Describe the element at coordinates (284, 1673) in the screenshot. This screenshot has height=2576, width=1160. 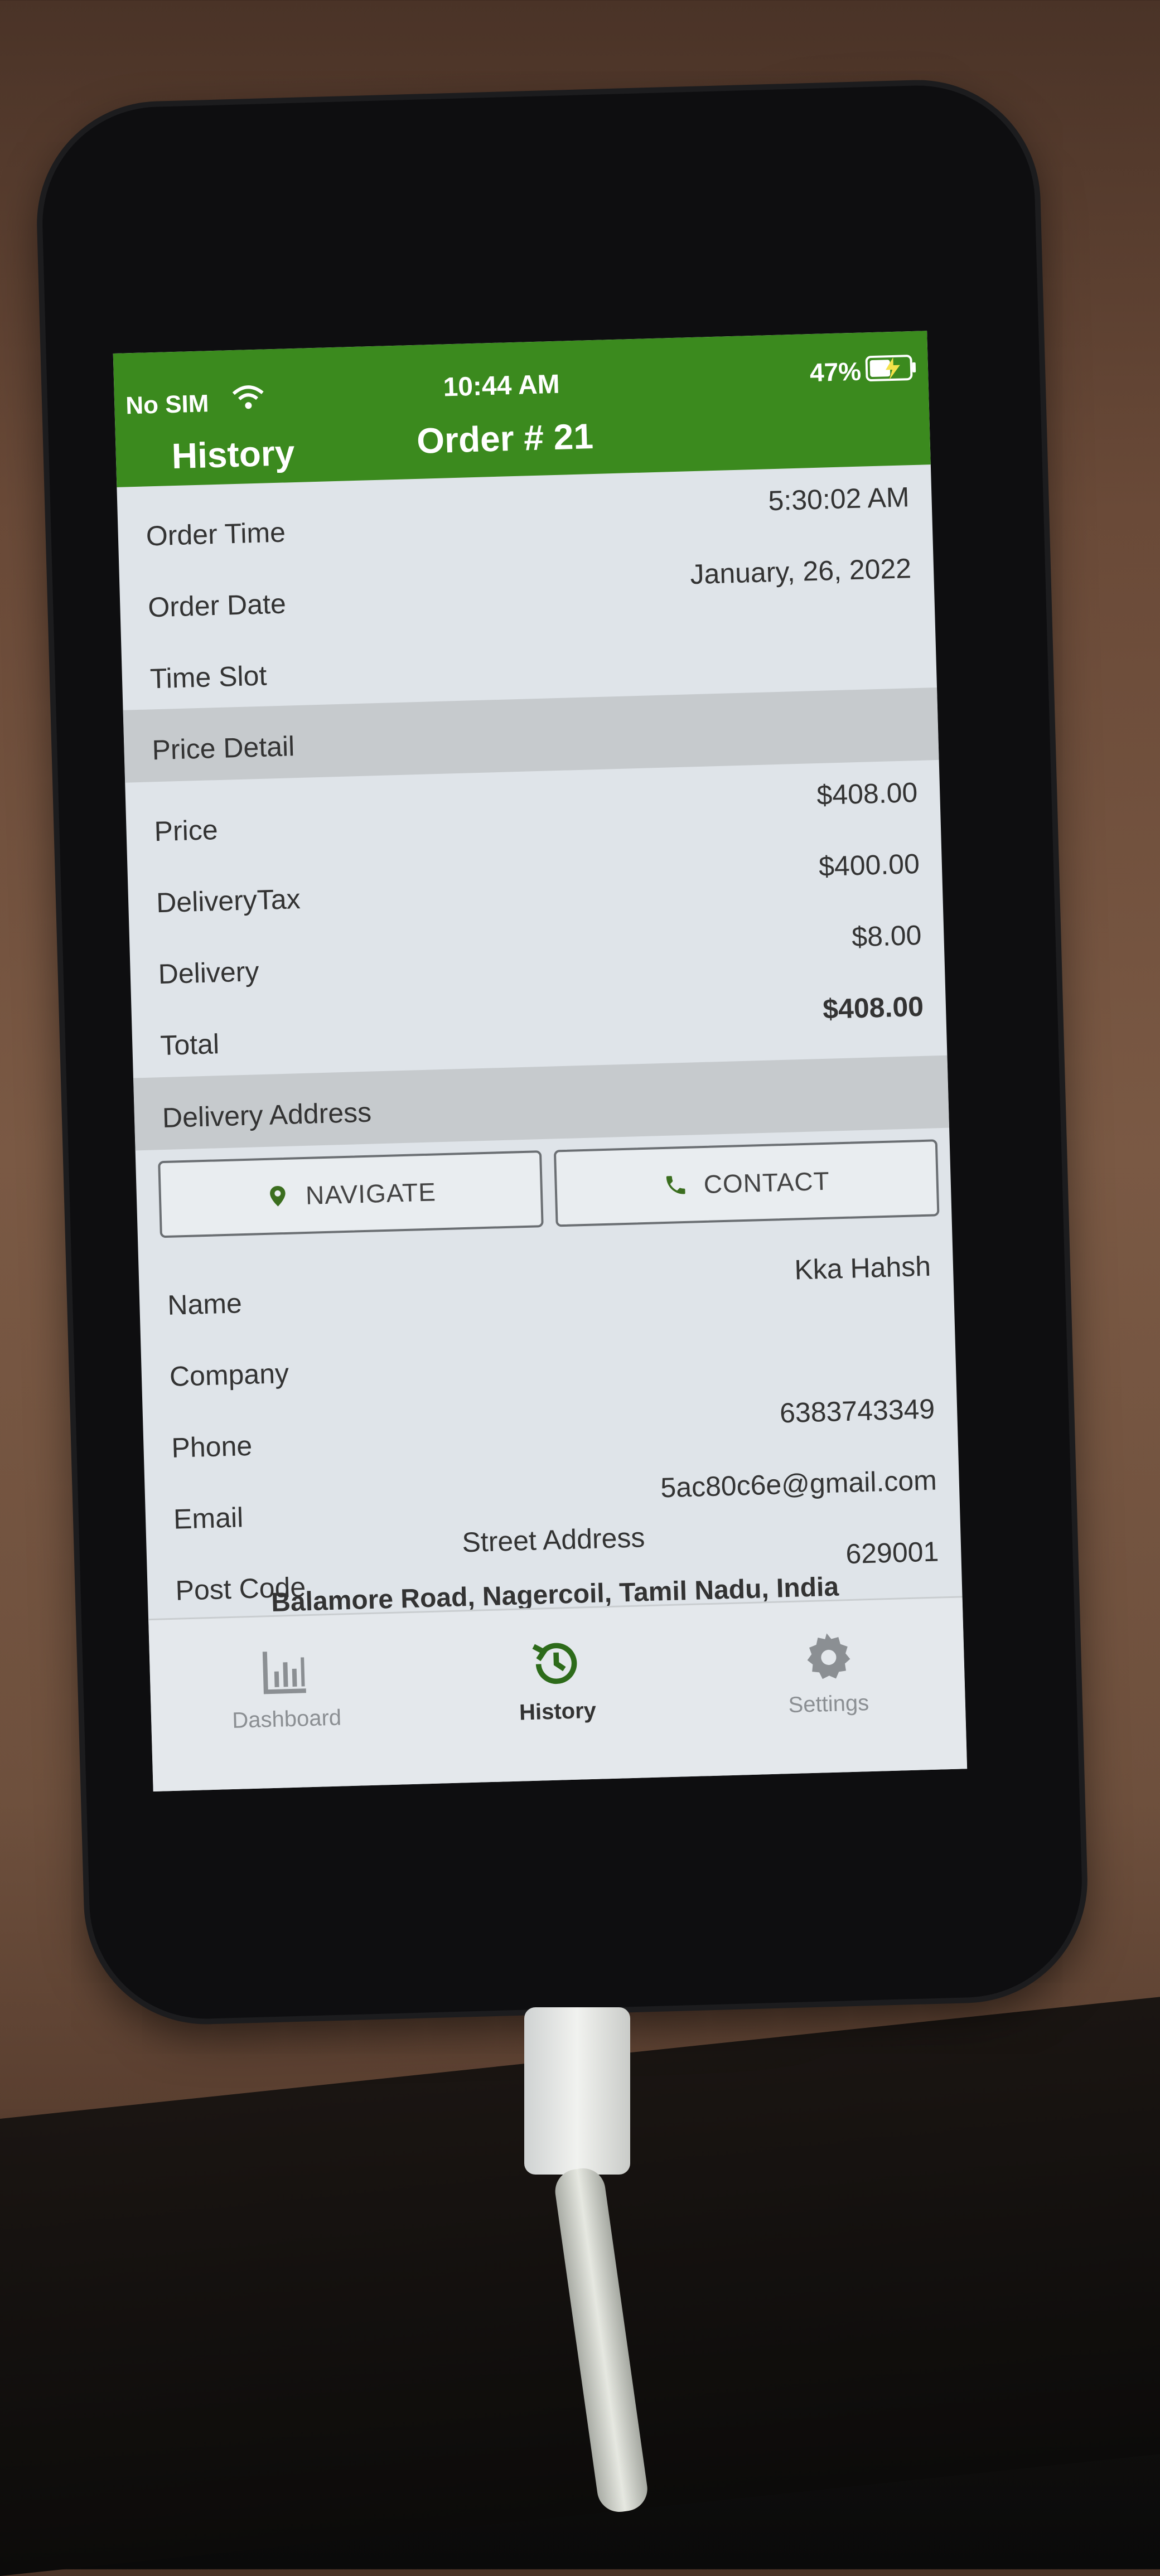
I see `bar-chart-icon` at that location.